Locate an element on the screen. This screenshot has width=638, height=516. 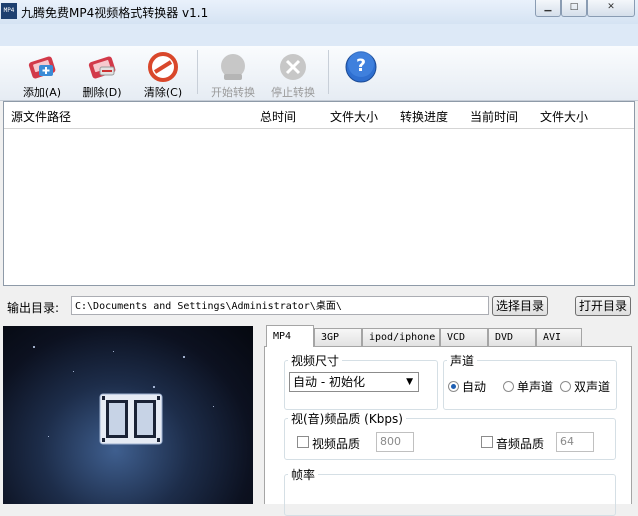
tab-ipod-iphone: ipod/iphone is located at coordinates (401, 337).